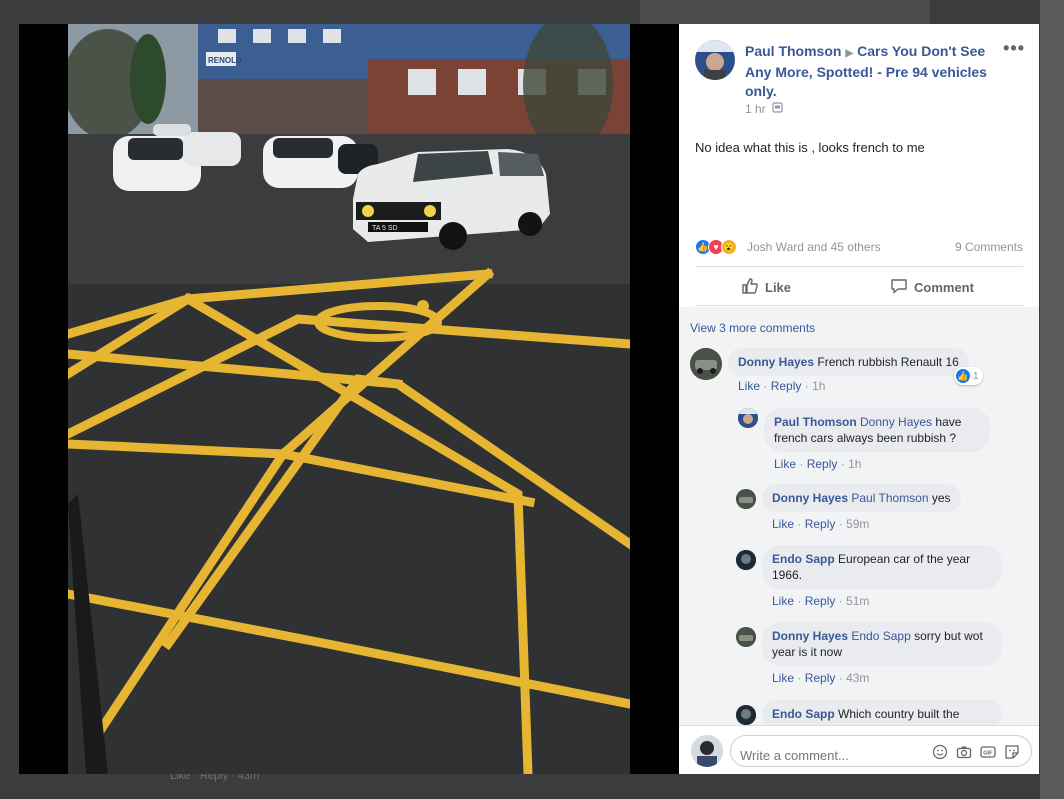 Image resolution: width=1064 pixels, height=799 pixels. I want to click on comment-mention-link: Donny Hayes, so click(896, 422).